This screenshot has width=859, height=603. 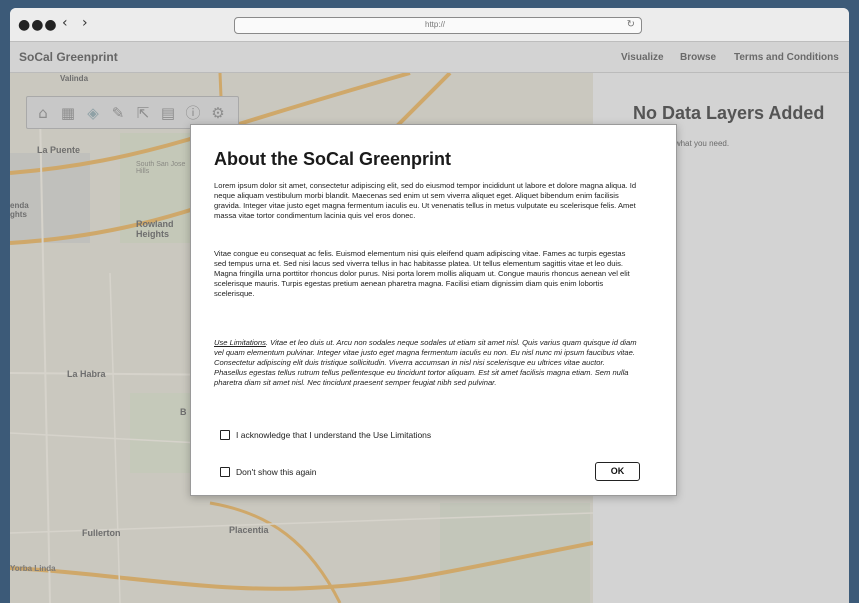 I want to click on nav-visualize: Visualize, so click(x=642, y=57).